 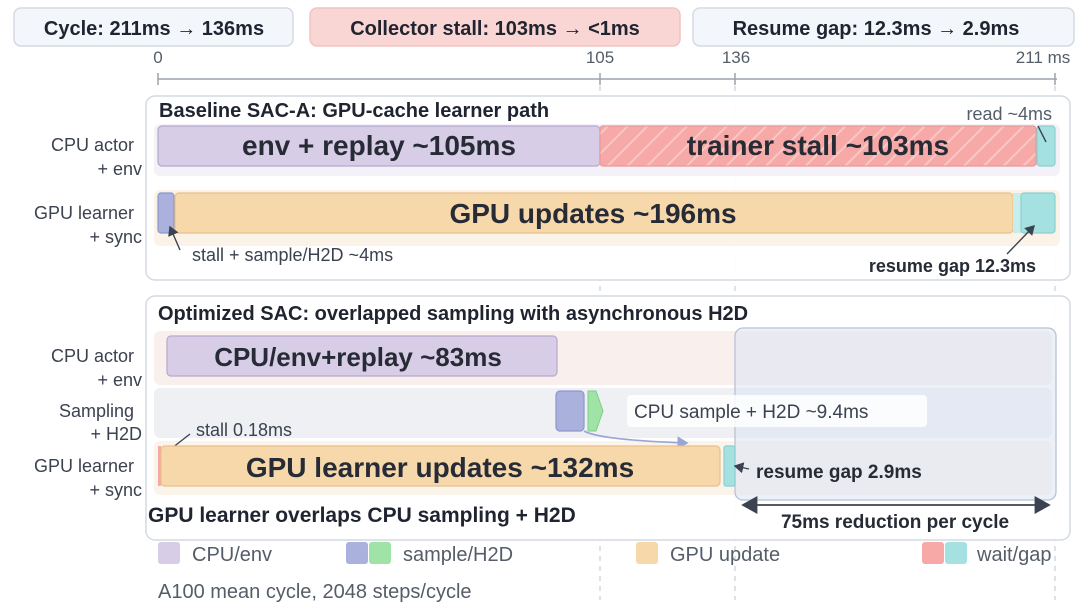 I want to click on tick-label-211: 211 ms, so click(x=1043, y=57).